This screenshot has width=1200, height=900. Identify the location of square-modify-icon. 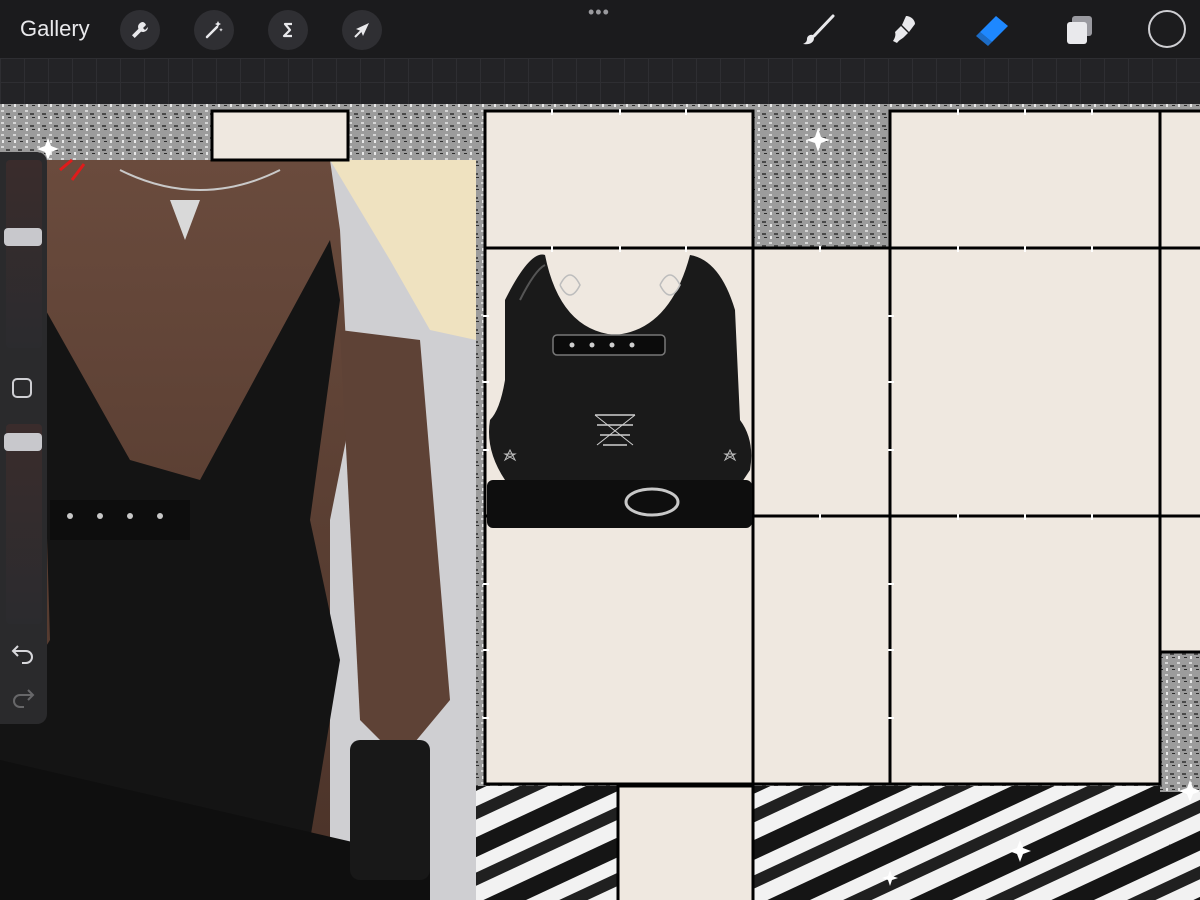
(22, 388).